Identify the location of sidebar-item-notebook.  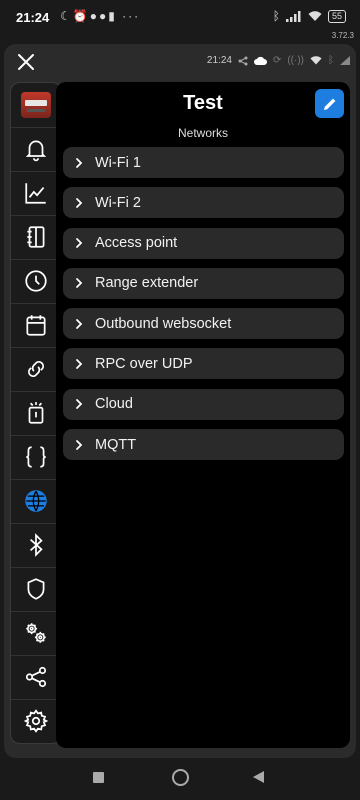
(36, 237).